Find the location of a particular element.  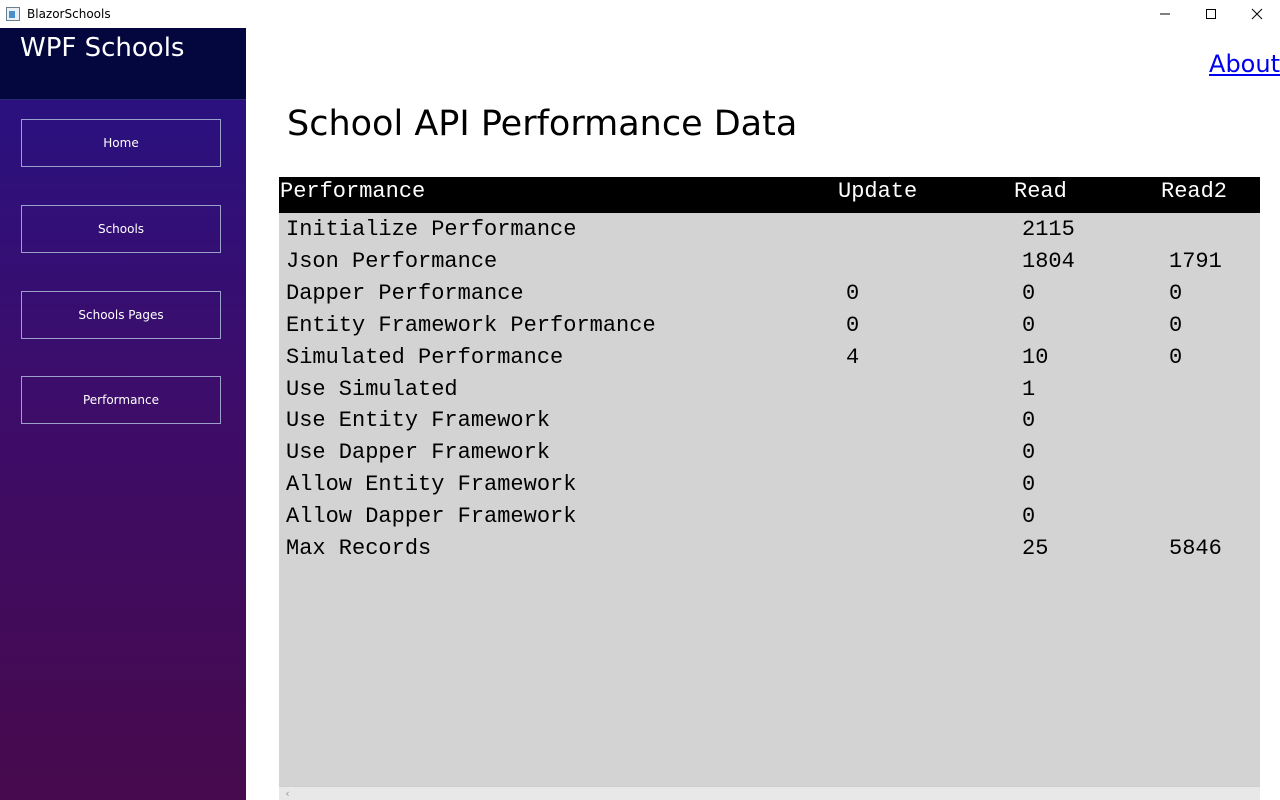

cell-read: 2115 is located at coordinates (1048, 229).